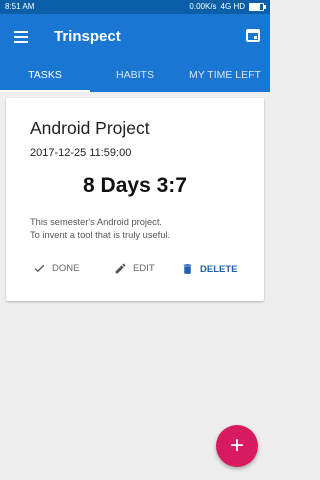  What do you see at coordinates (257, 6) in the screenshot?
I see `battery-icon` at bounding box center [257, 6].